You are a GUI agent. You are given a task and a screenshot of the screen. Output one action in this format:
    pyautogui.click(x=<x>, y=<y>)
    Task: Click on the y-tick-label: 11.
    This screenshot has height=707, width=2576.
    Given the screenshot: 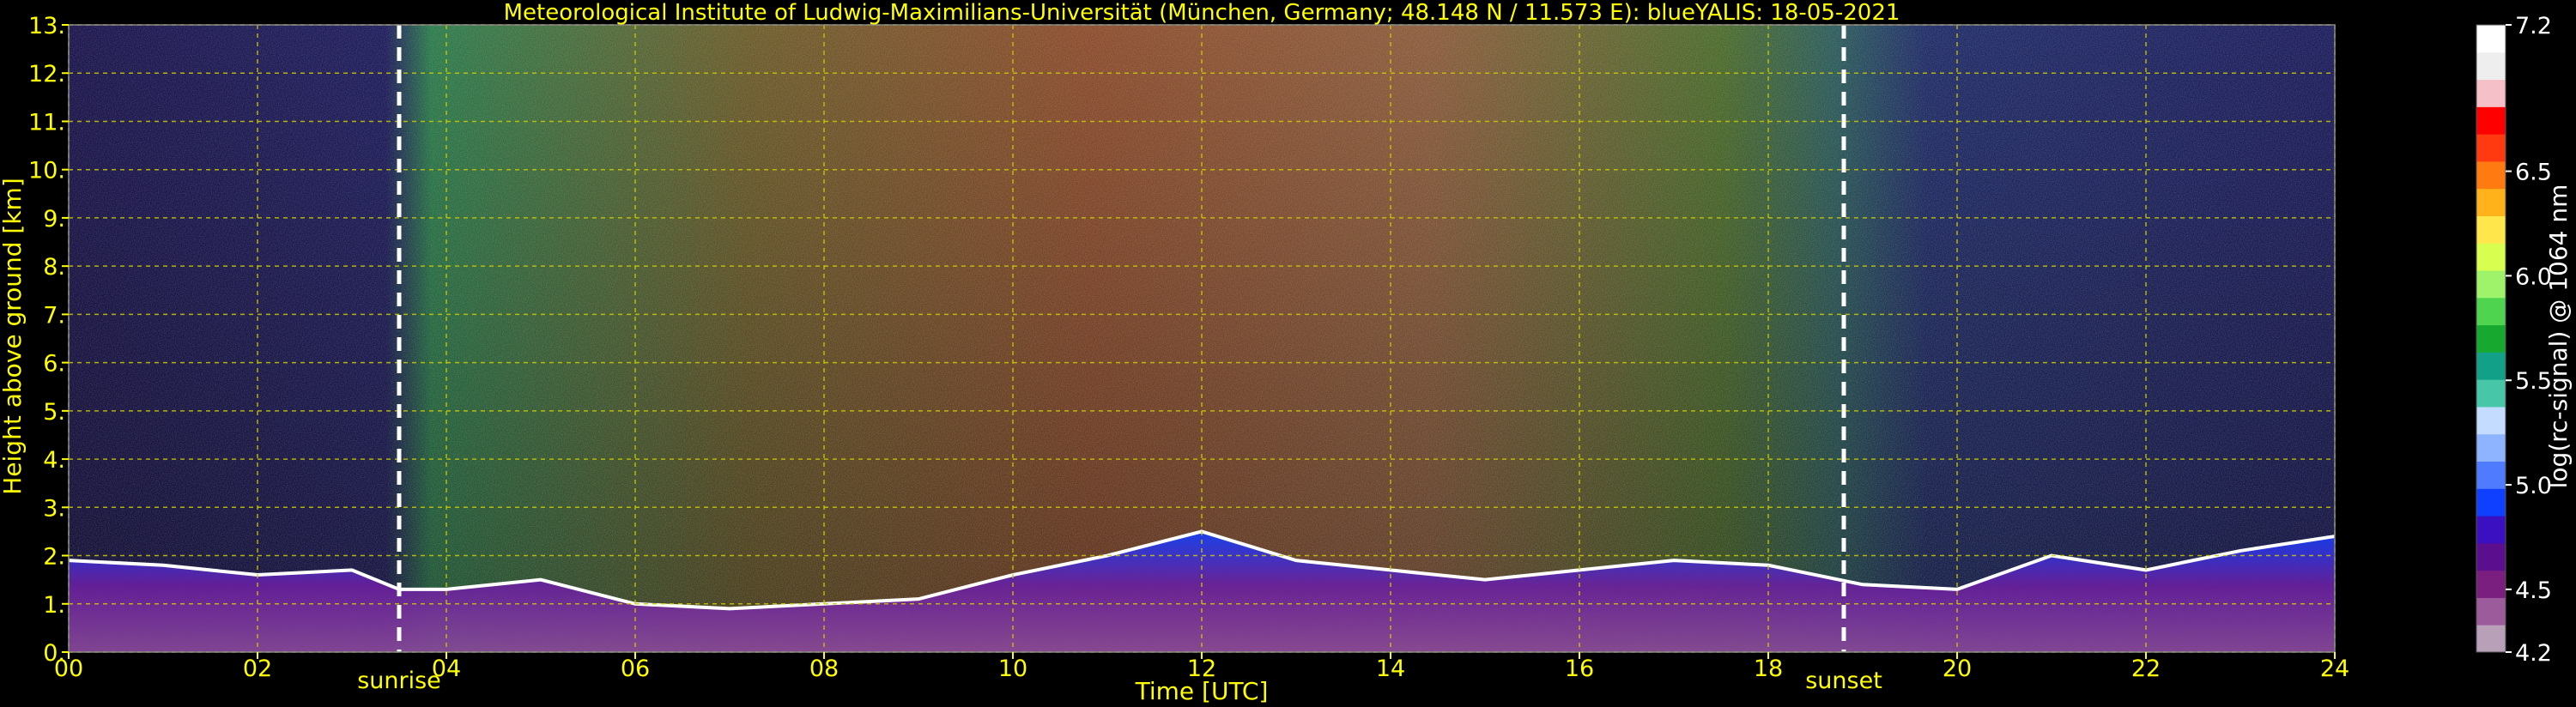 What is the action you would take?
    pyautogui.click(x=46, y=123)
    